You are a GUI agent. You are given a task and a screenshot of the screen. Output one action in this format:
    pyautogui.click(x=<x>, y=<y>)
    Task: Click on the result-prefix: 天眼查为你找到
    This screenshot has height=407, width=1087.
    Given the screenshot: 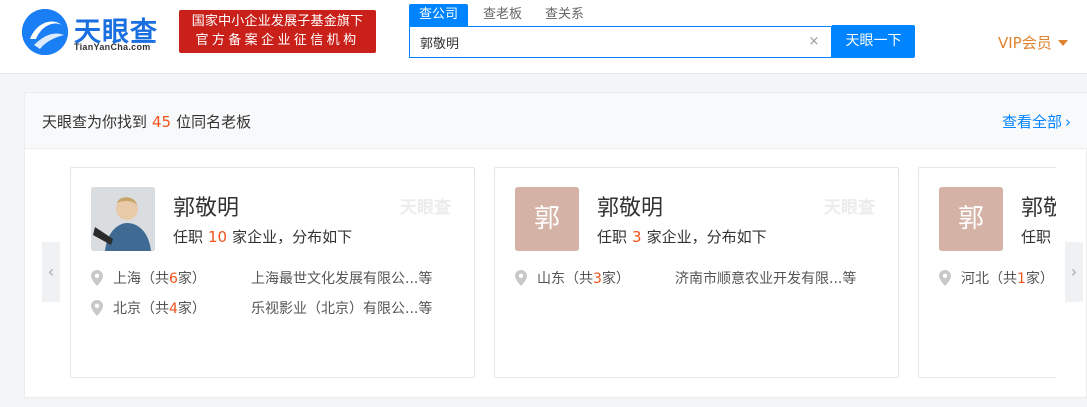 What is the action you would take?
    pyautogui.click(x=95, y=122)
    